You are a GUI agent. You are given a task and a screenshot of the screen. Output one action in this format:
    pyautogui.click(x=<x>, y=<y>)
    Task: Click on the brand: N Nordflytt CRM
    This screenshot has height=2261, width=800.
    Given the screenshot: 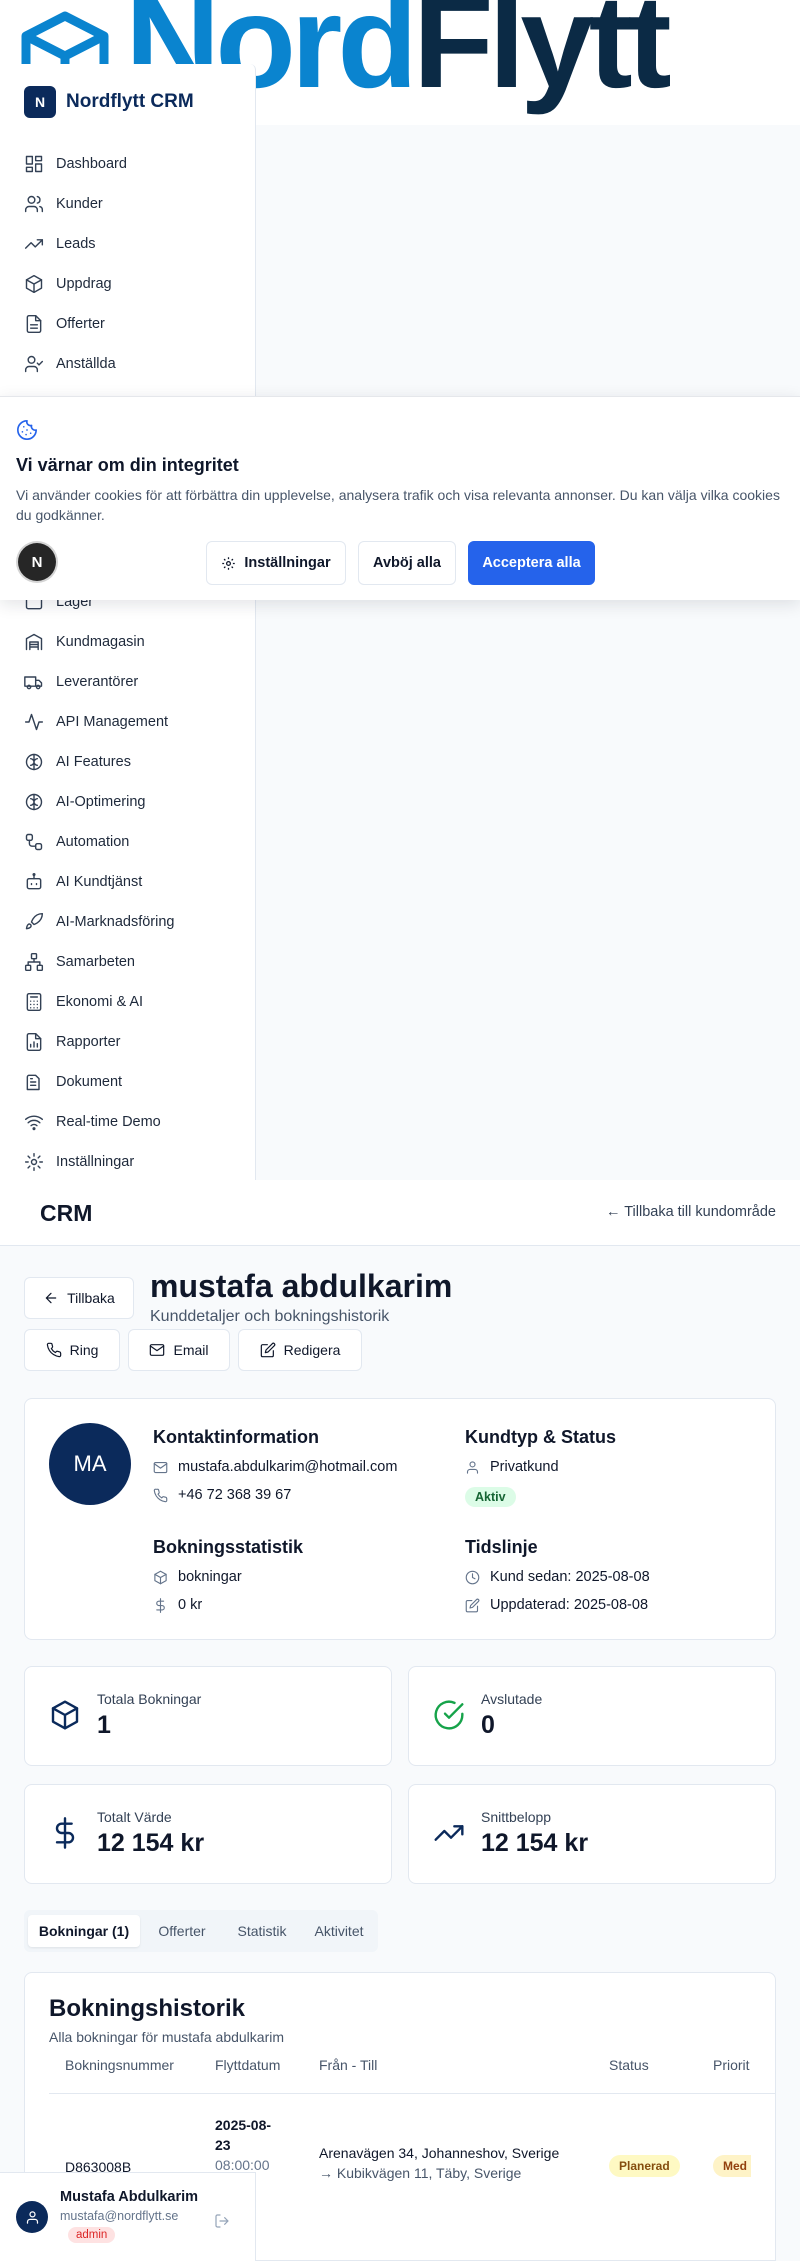 What is the action you would take?
    pyautogui.click(x=109, y=102)
    